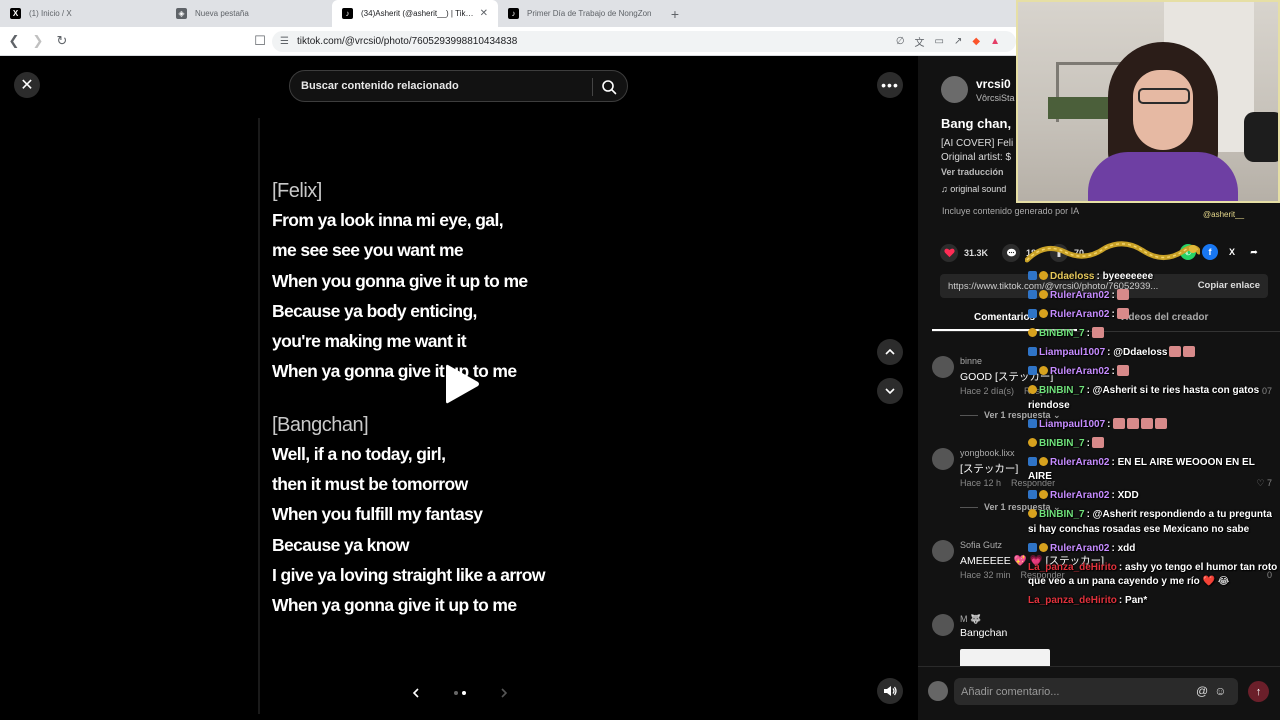  I want to click on chat-username: Ddaeloss, so click(1072, 276).